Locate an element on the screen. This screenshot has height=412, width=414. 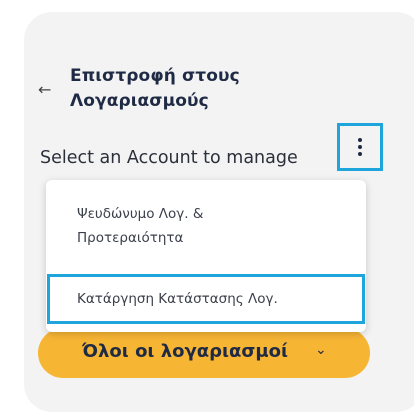
back-link-line-1: Επιστροφή στους is located at coordinates (155, 76).